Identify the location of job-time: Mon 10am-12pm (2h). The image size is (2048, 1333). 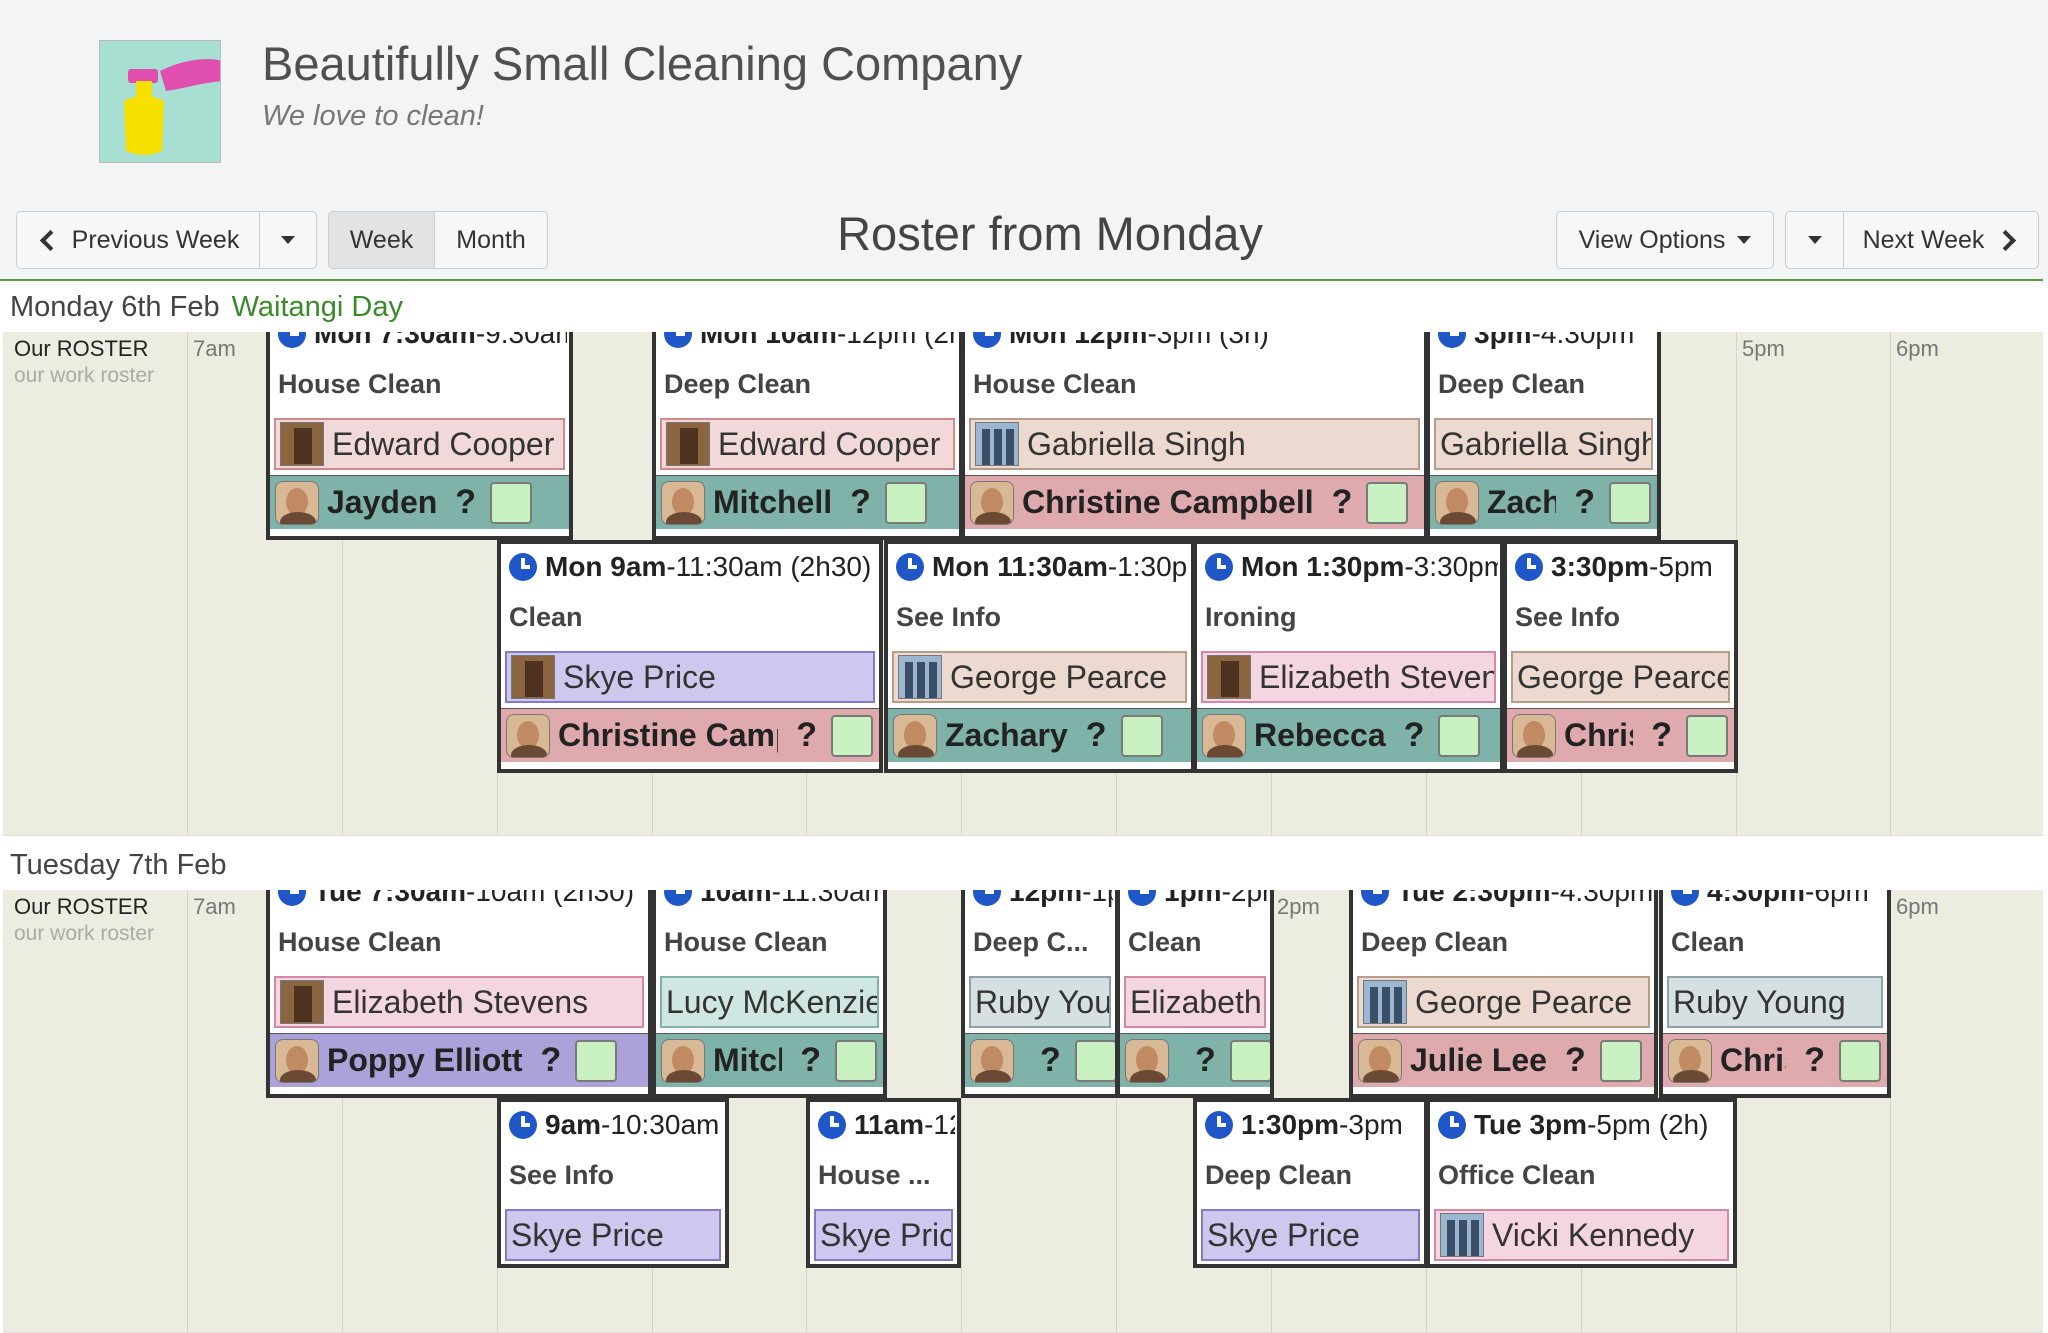
(810, 341).